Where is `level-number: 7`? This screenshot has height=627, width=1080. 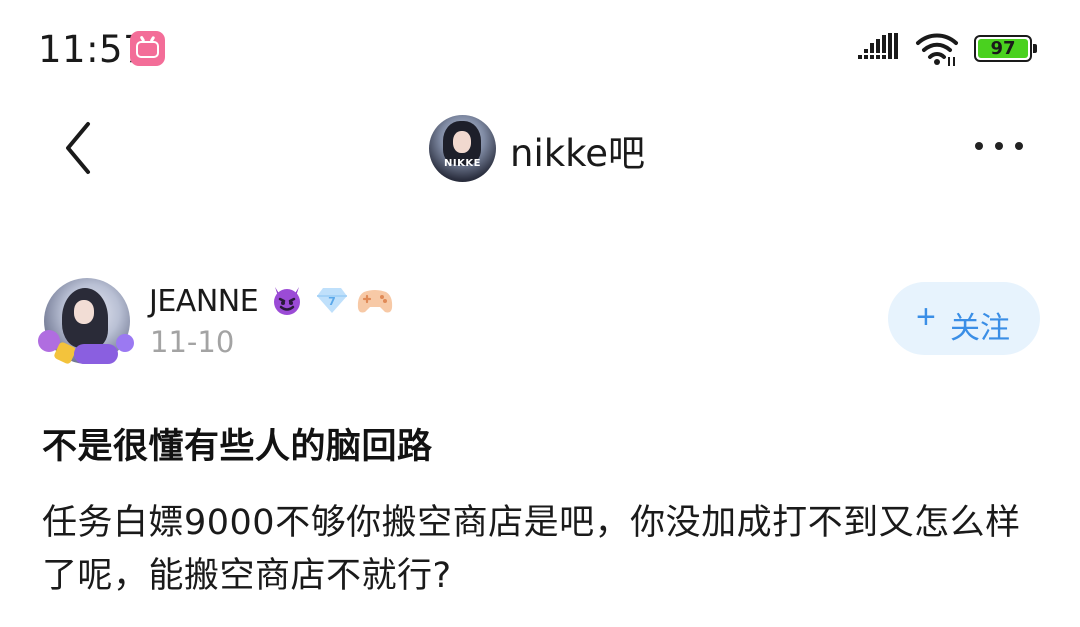 level-number: 7 is located at coordinates (332, 301).